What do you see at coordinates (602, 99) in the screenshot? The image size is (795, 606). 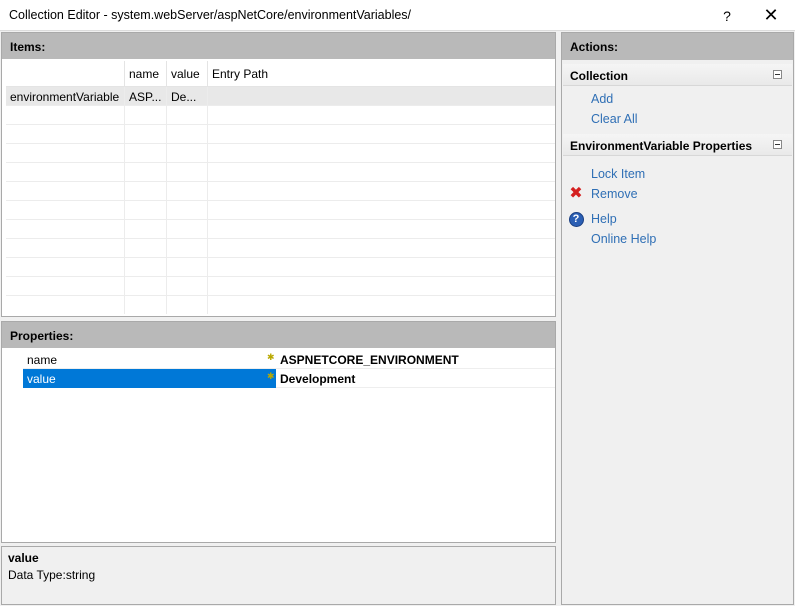 I see `add-link: Add` at bounding box center [602, 99].